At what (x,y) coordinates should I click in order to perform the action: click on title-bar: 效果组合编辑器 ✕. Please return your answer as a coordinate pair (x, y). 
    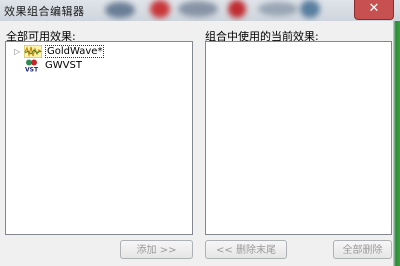
    Looking at the image, I should click on (200, 10).